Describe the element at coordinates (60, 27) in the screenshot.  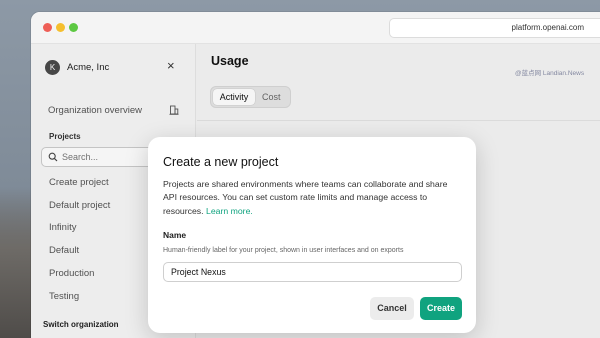
I see `minimize-window-button` at that location.